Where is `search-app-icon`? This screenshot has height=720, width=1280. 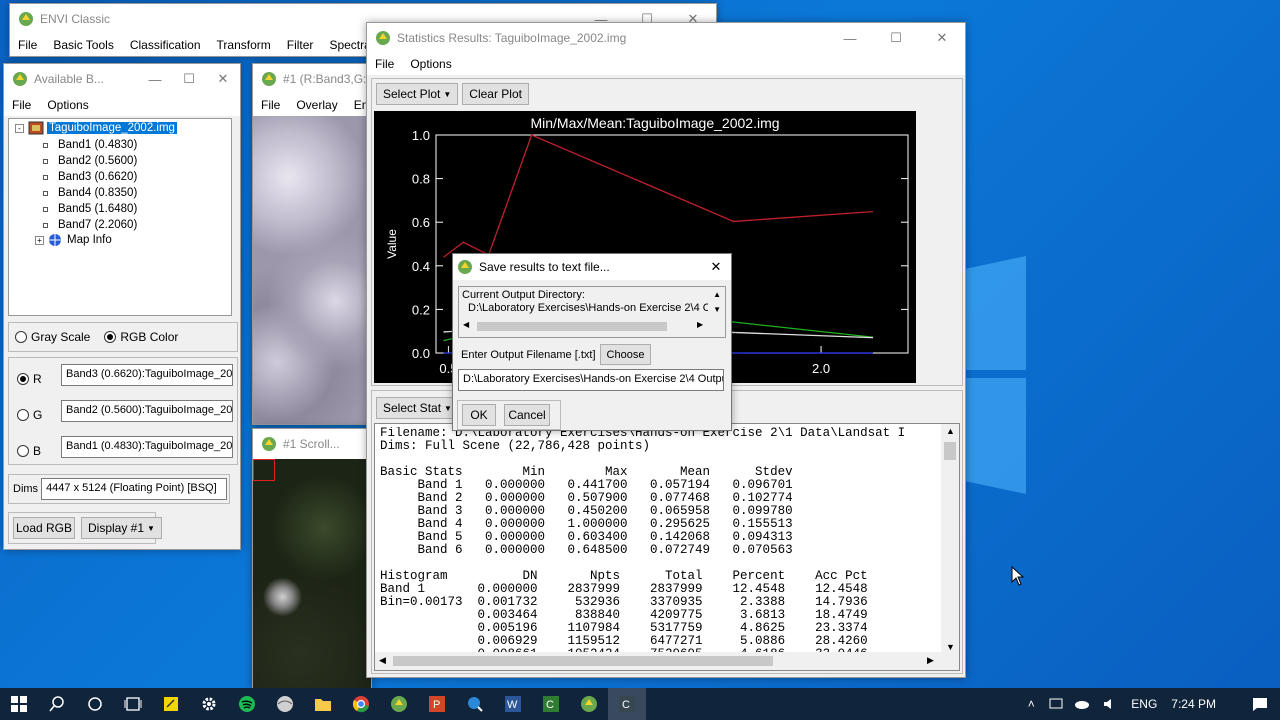 search-app-icon is located at coordinates (475, 704).